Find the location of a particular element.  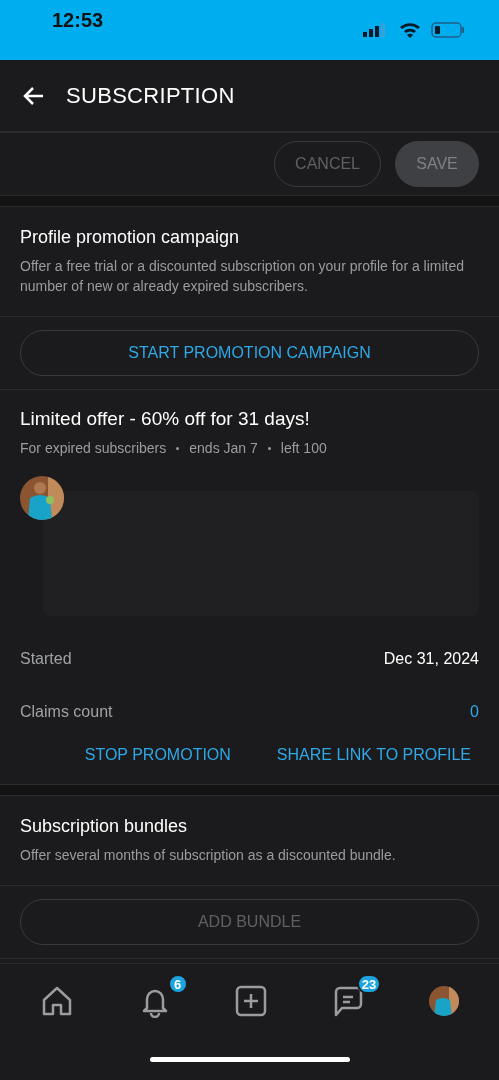

battery-icon is located at coordinates (448, 30).